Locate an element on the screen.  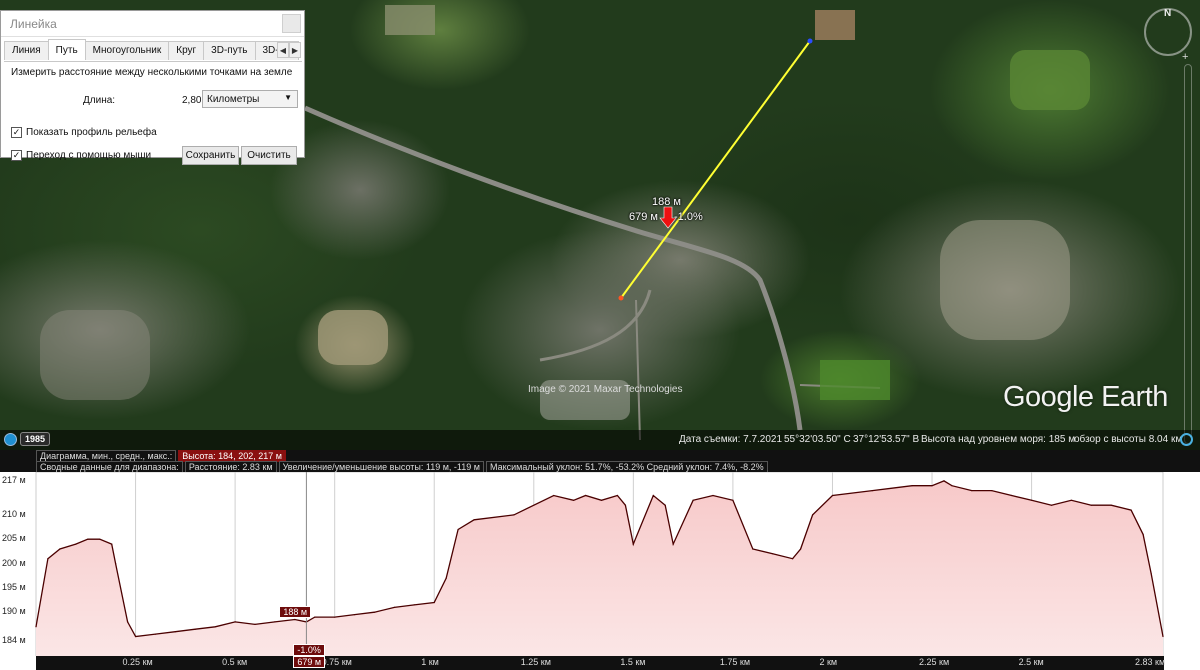
x-tick-label: 0.5 км is located at coordinates (235, 662).